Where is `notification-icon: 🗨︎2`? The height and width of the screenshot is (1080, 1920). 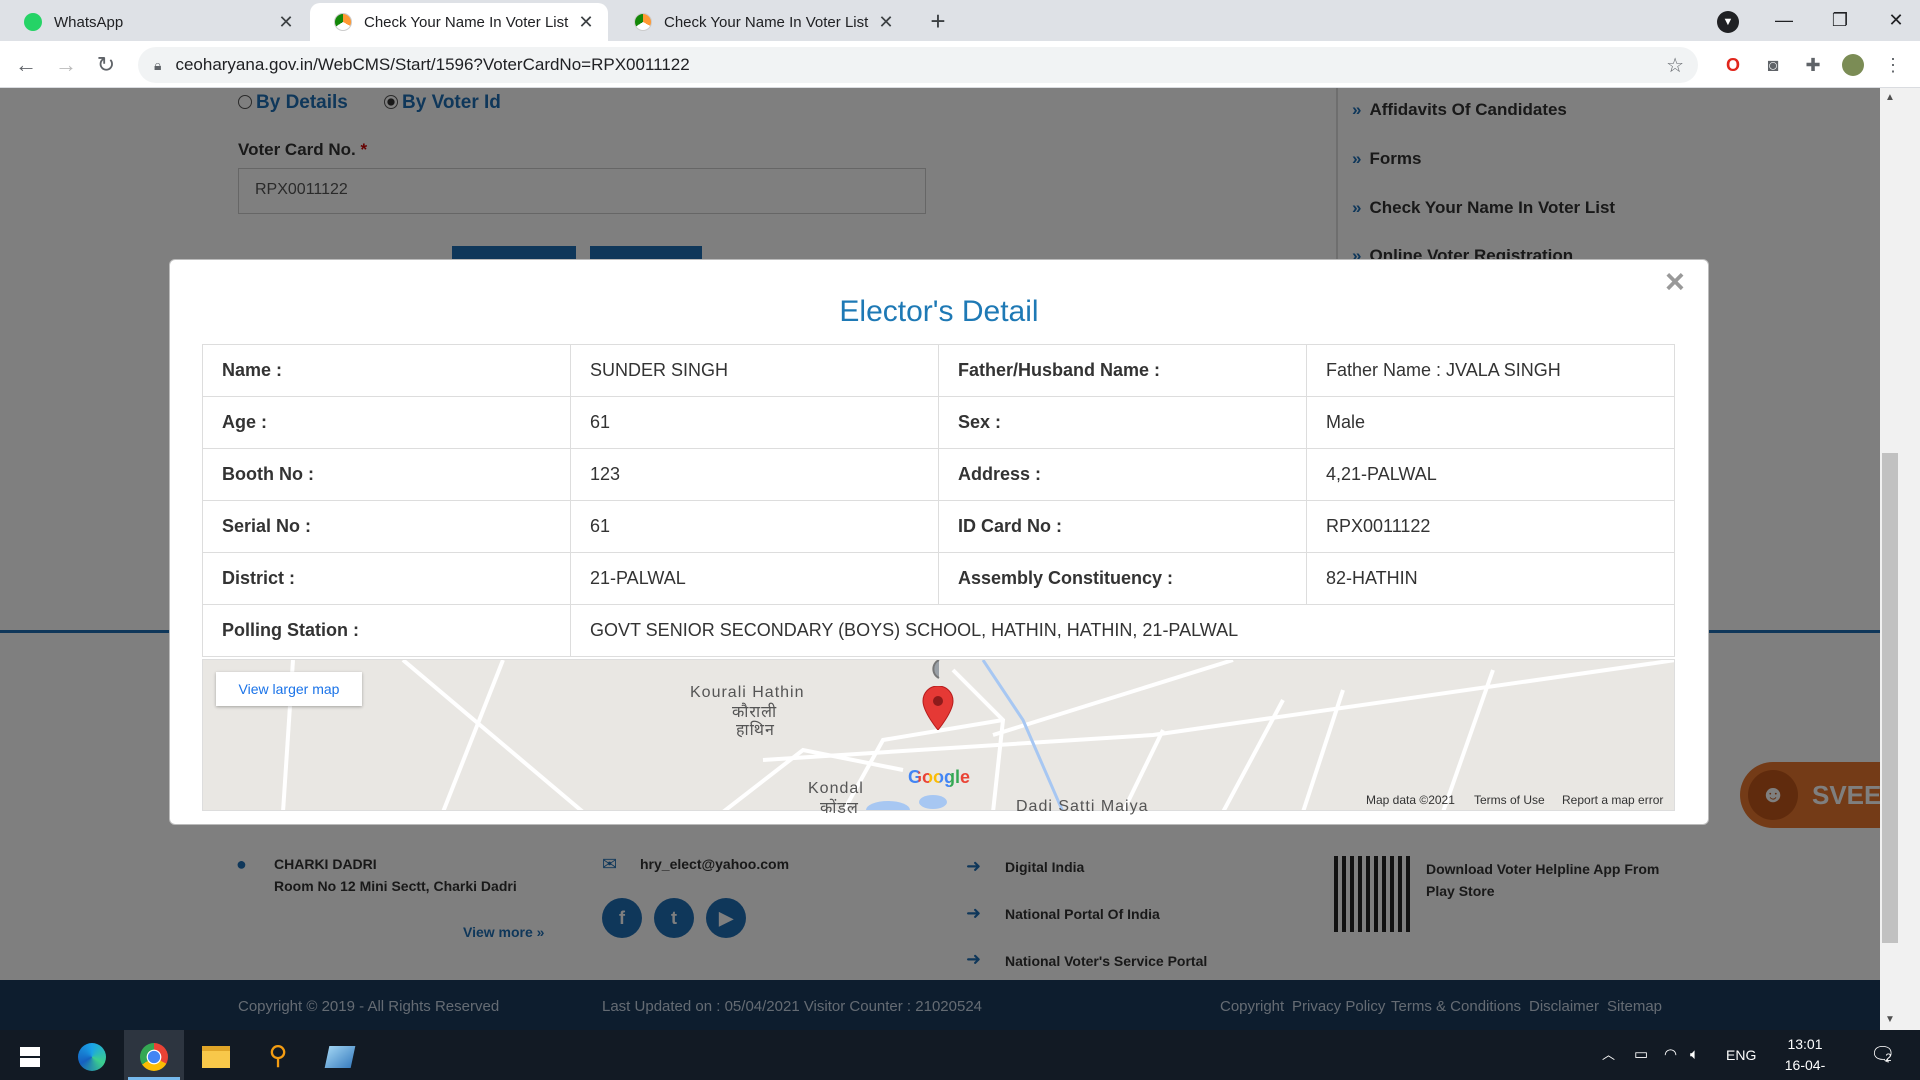
notification-icon: 🗨︎2 is located at coordinates (1882, 1055).